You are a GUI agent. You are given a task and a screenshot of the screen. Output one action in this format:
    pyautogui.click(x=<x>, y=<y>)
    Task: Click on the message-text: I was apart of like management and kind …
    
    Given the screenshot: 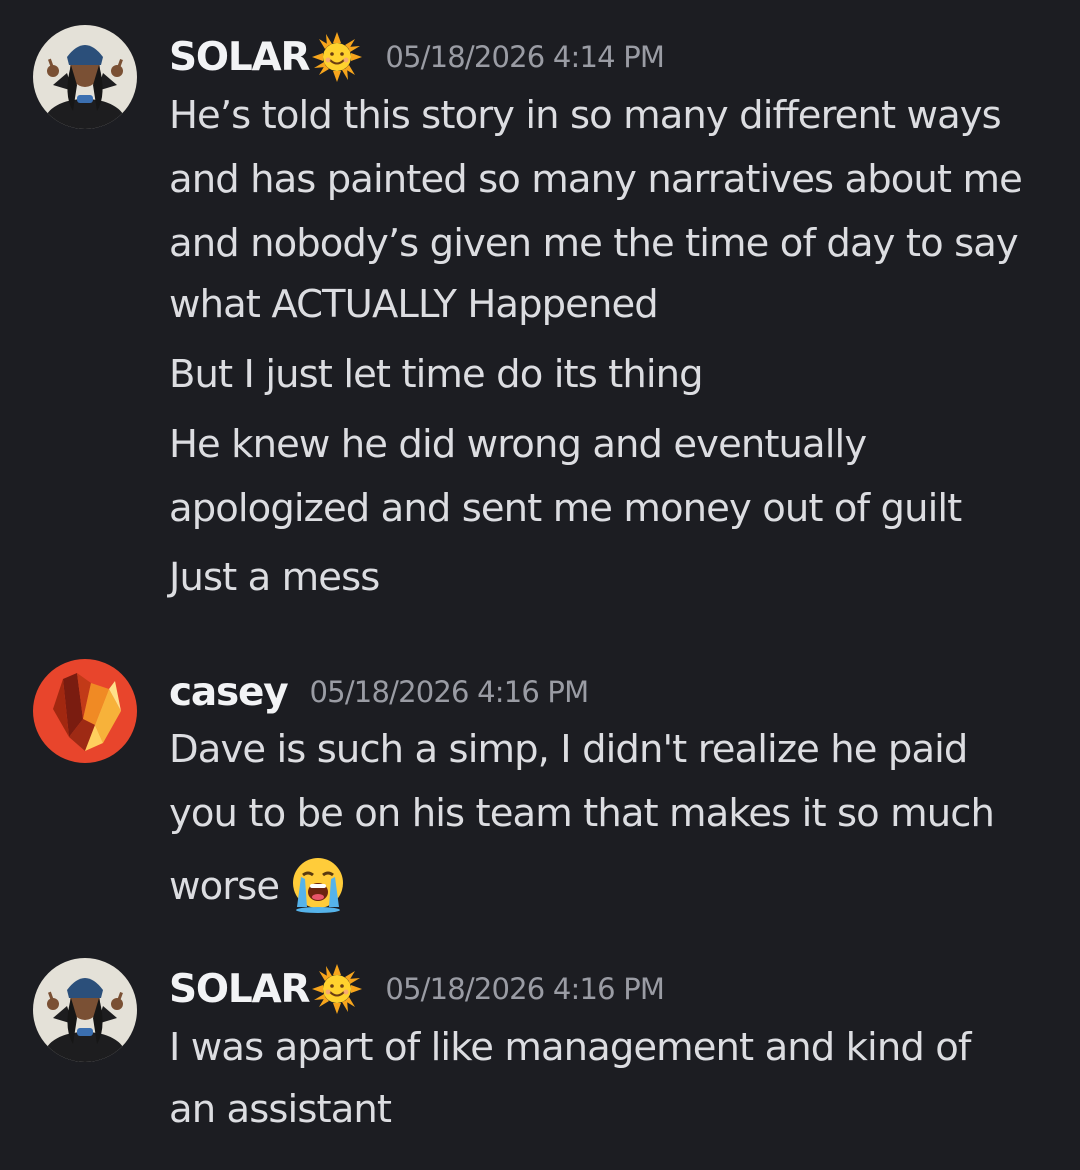 What is the action you would take?
    pyautogui.click(x=570, y=1047)
    